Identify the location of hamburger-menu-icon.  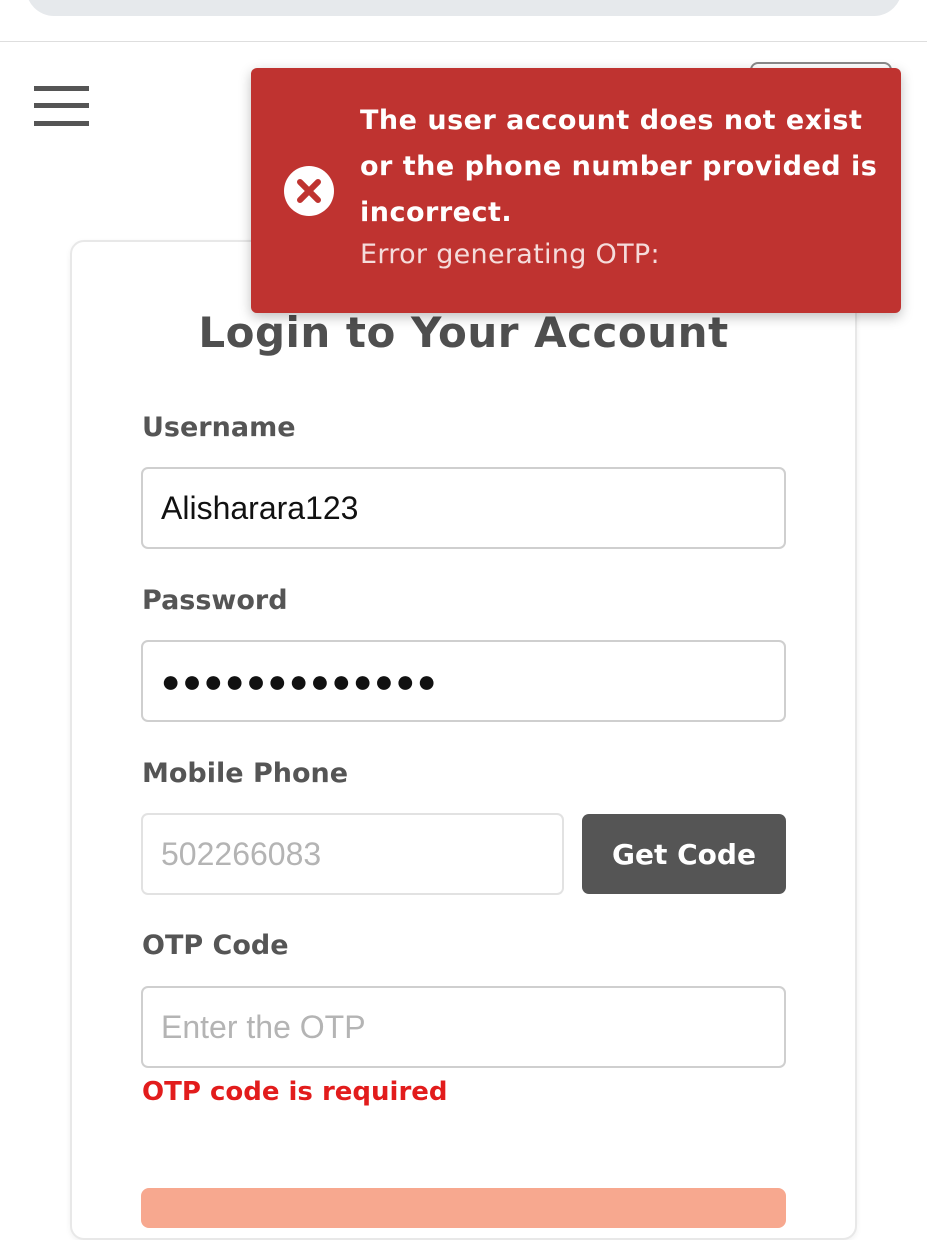
(62, 107).